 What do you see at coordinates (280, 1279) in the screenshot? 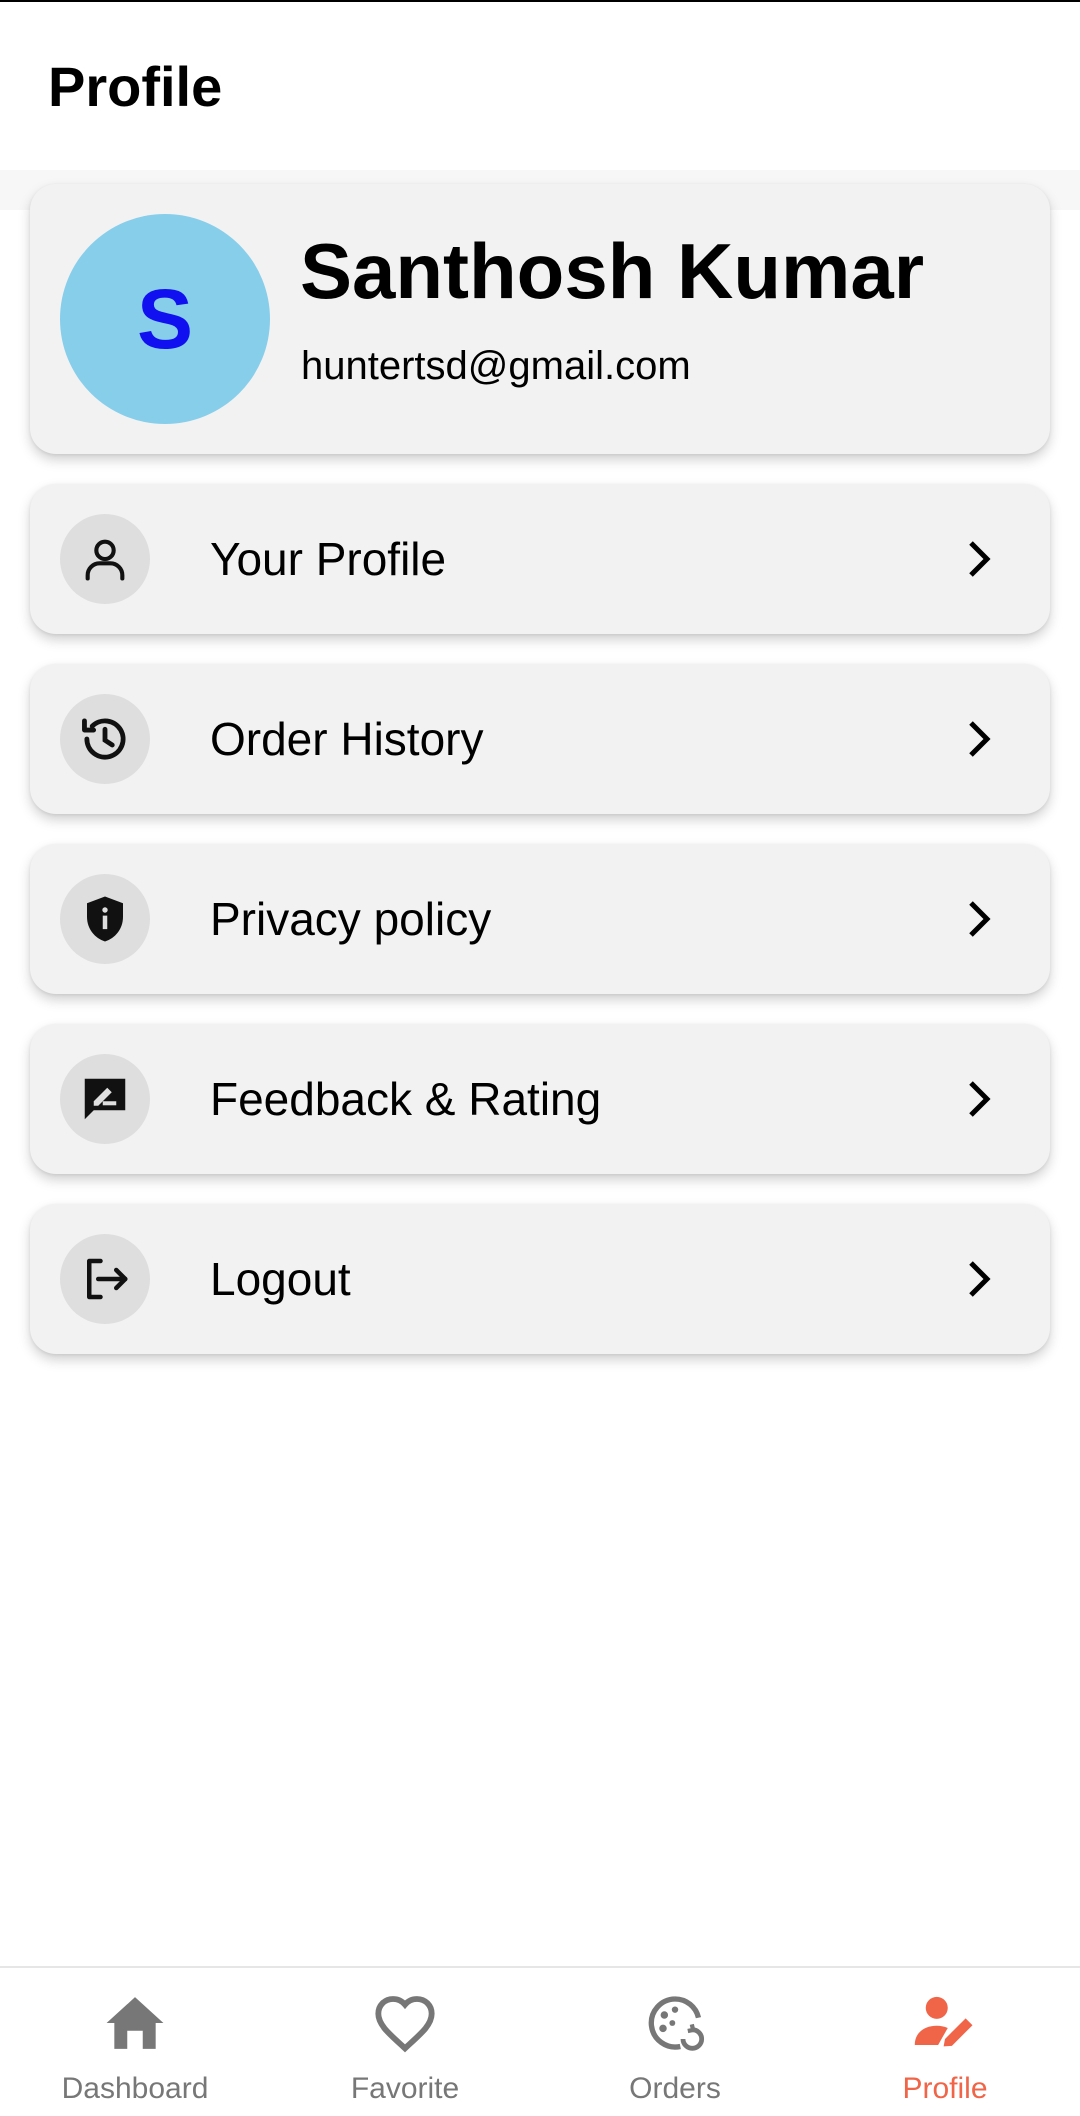
I see `menu-item-label: Logout` at bounding box center [280, 1279].